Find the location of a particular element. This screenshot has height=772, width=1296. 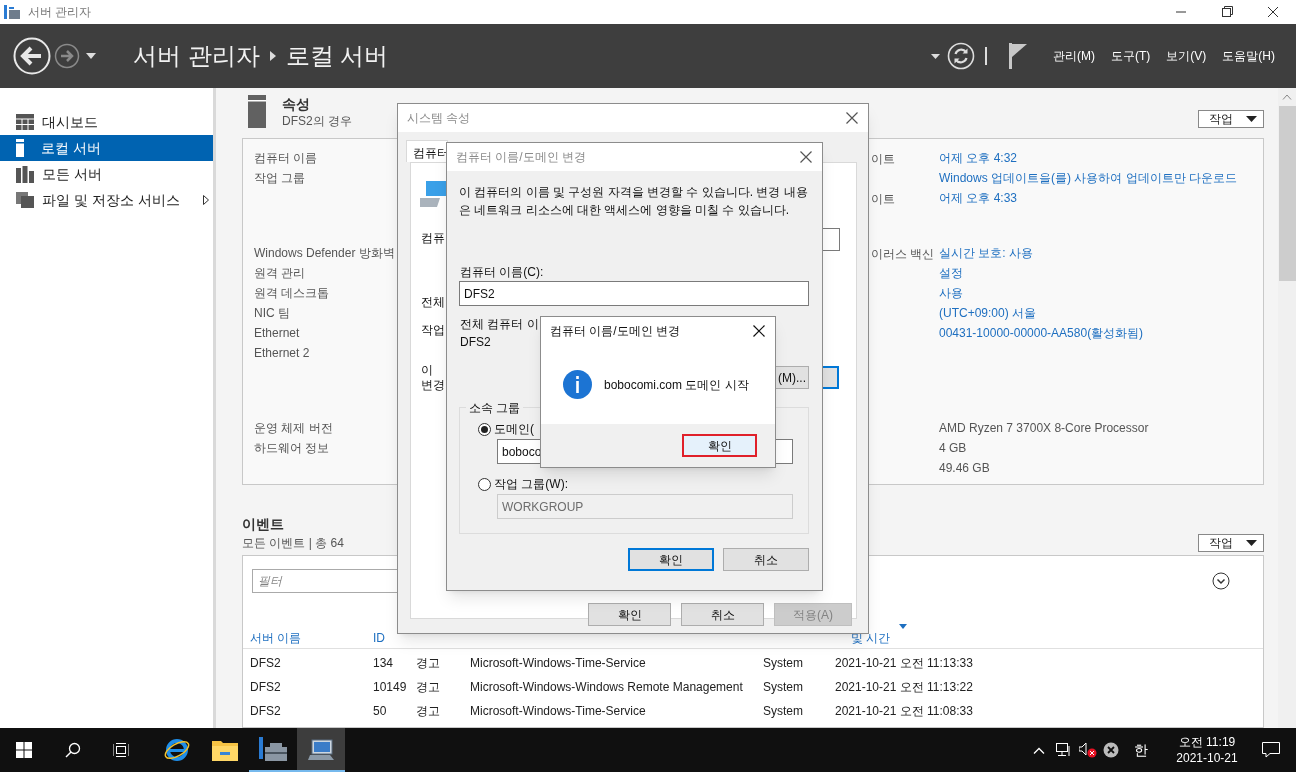

refresh-button is located at coordinates (961, 56).